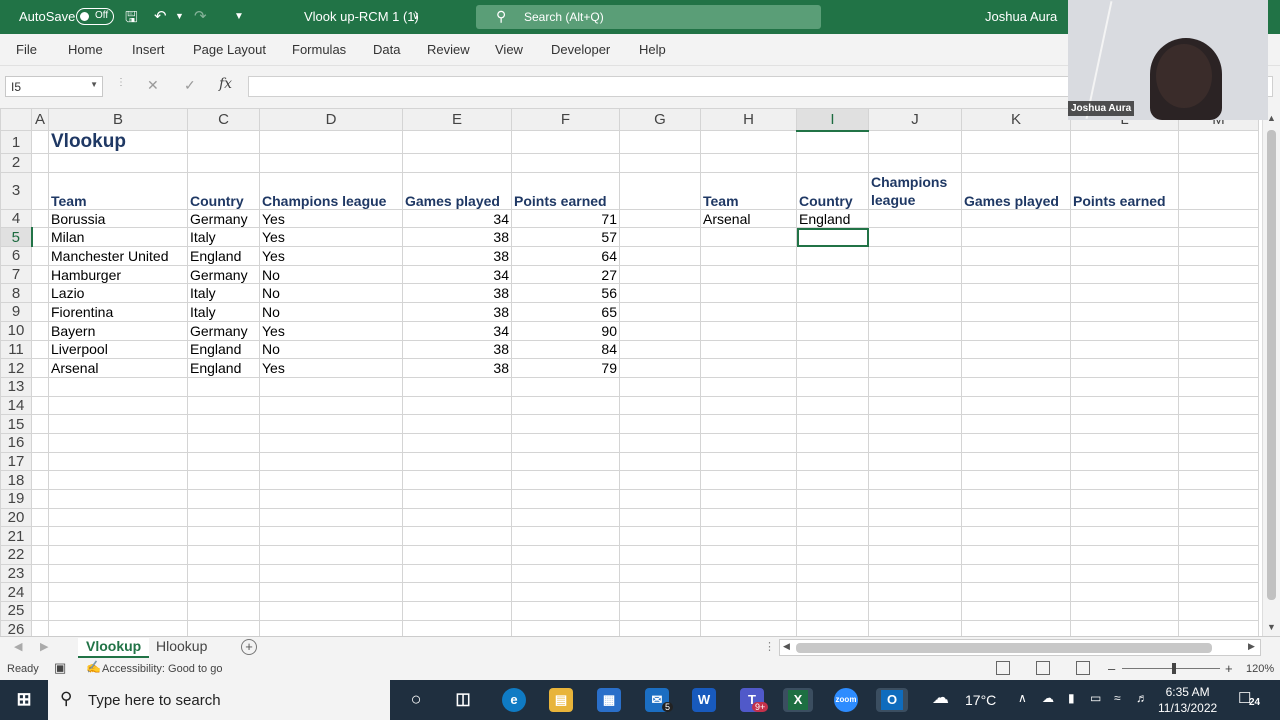  Describe the element at coordinates (118, 442) in the screenshot. I see `cell-b16` at that location.